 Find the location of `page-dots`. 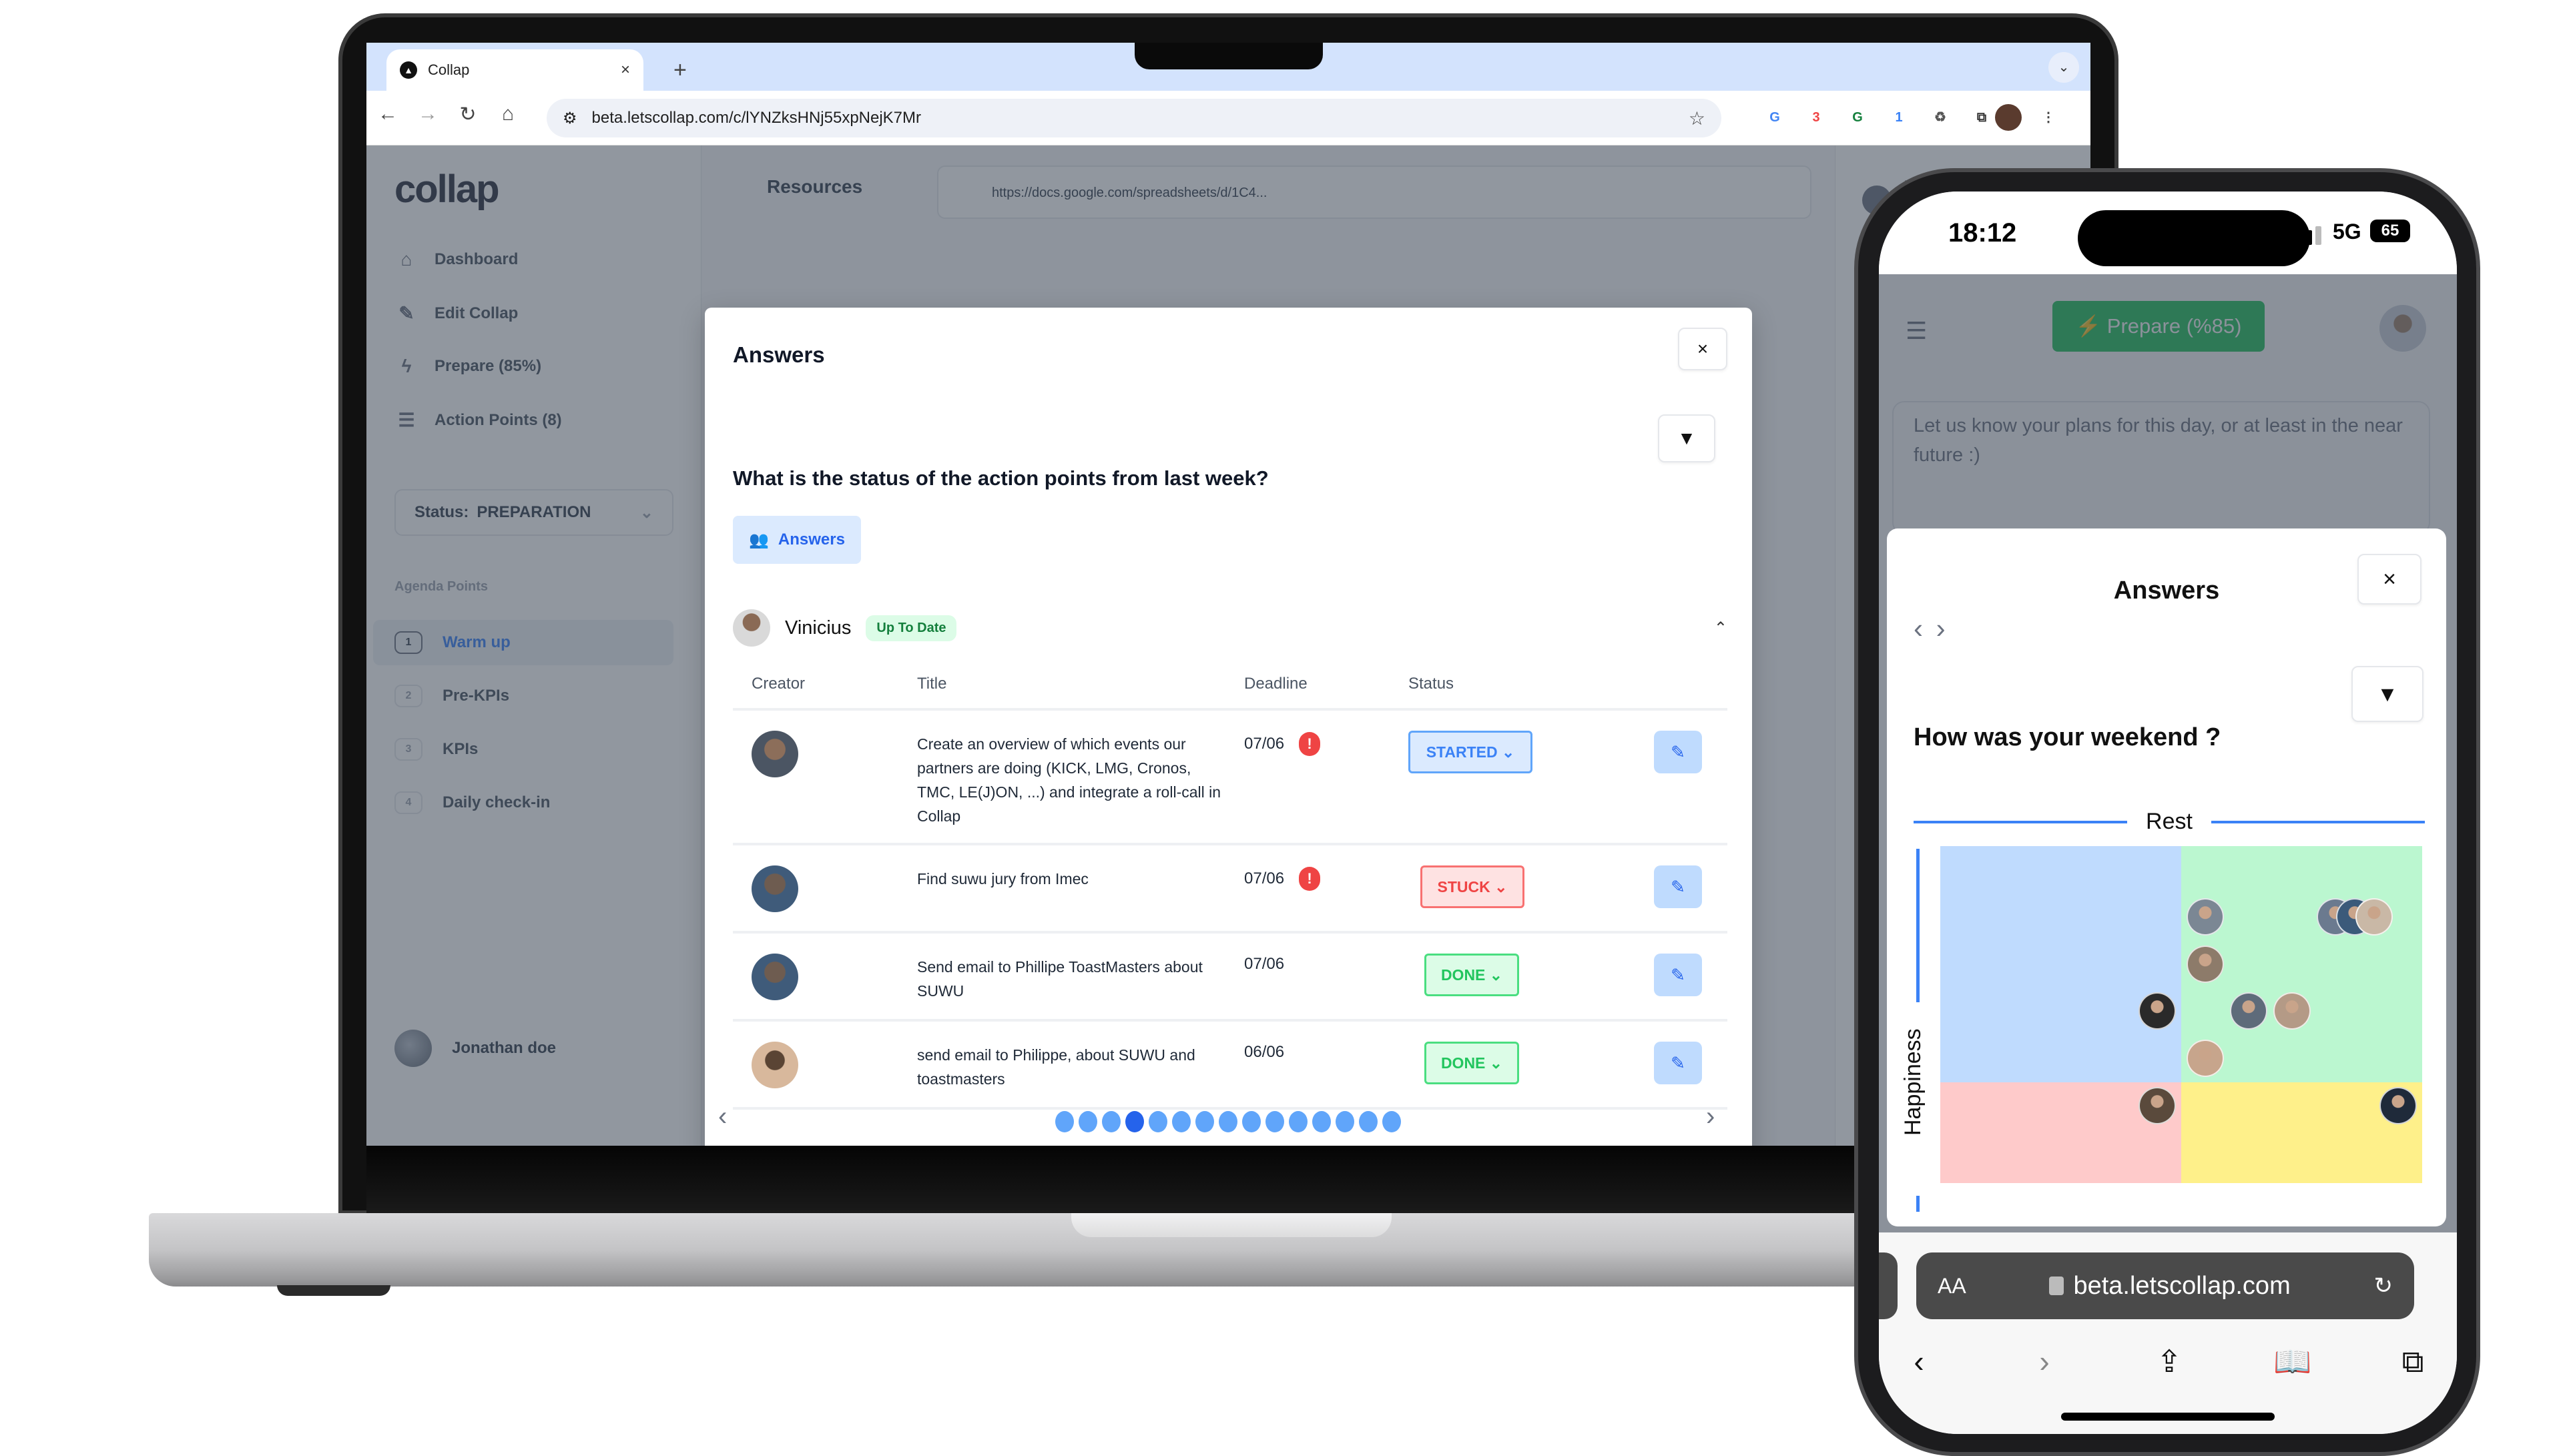

page-dots is located at coordinates (1228, 1121).